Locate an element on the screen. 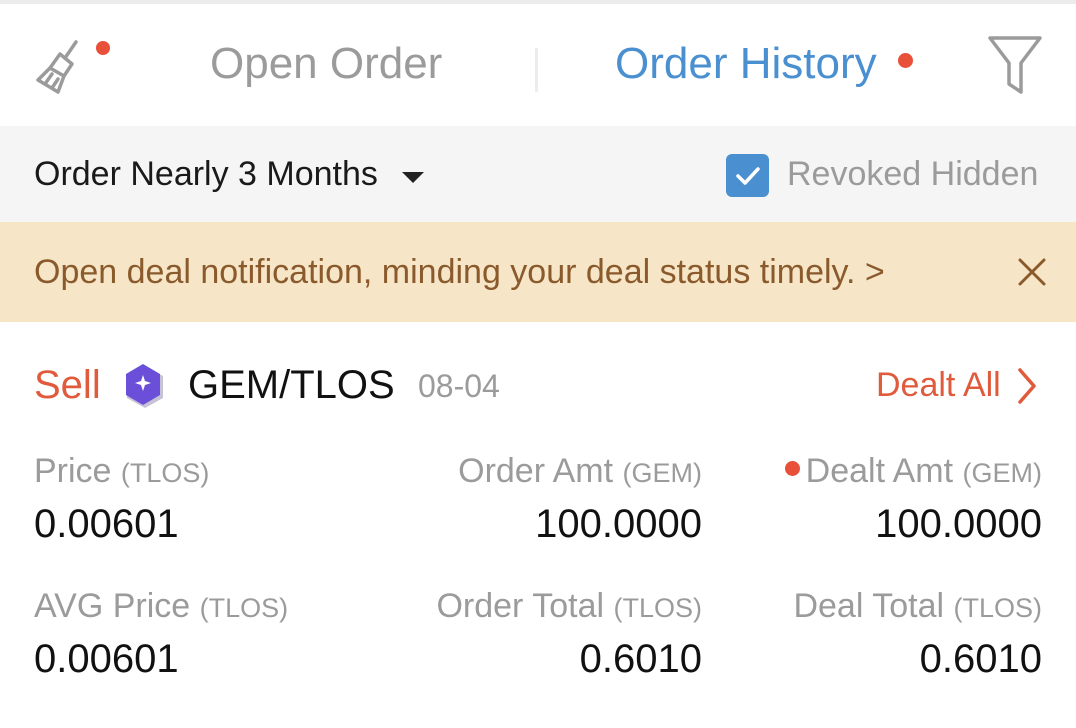  date-range-dropdown: Order Nearly 3 Months is located at coordinates (206, 174).